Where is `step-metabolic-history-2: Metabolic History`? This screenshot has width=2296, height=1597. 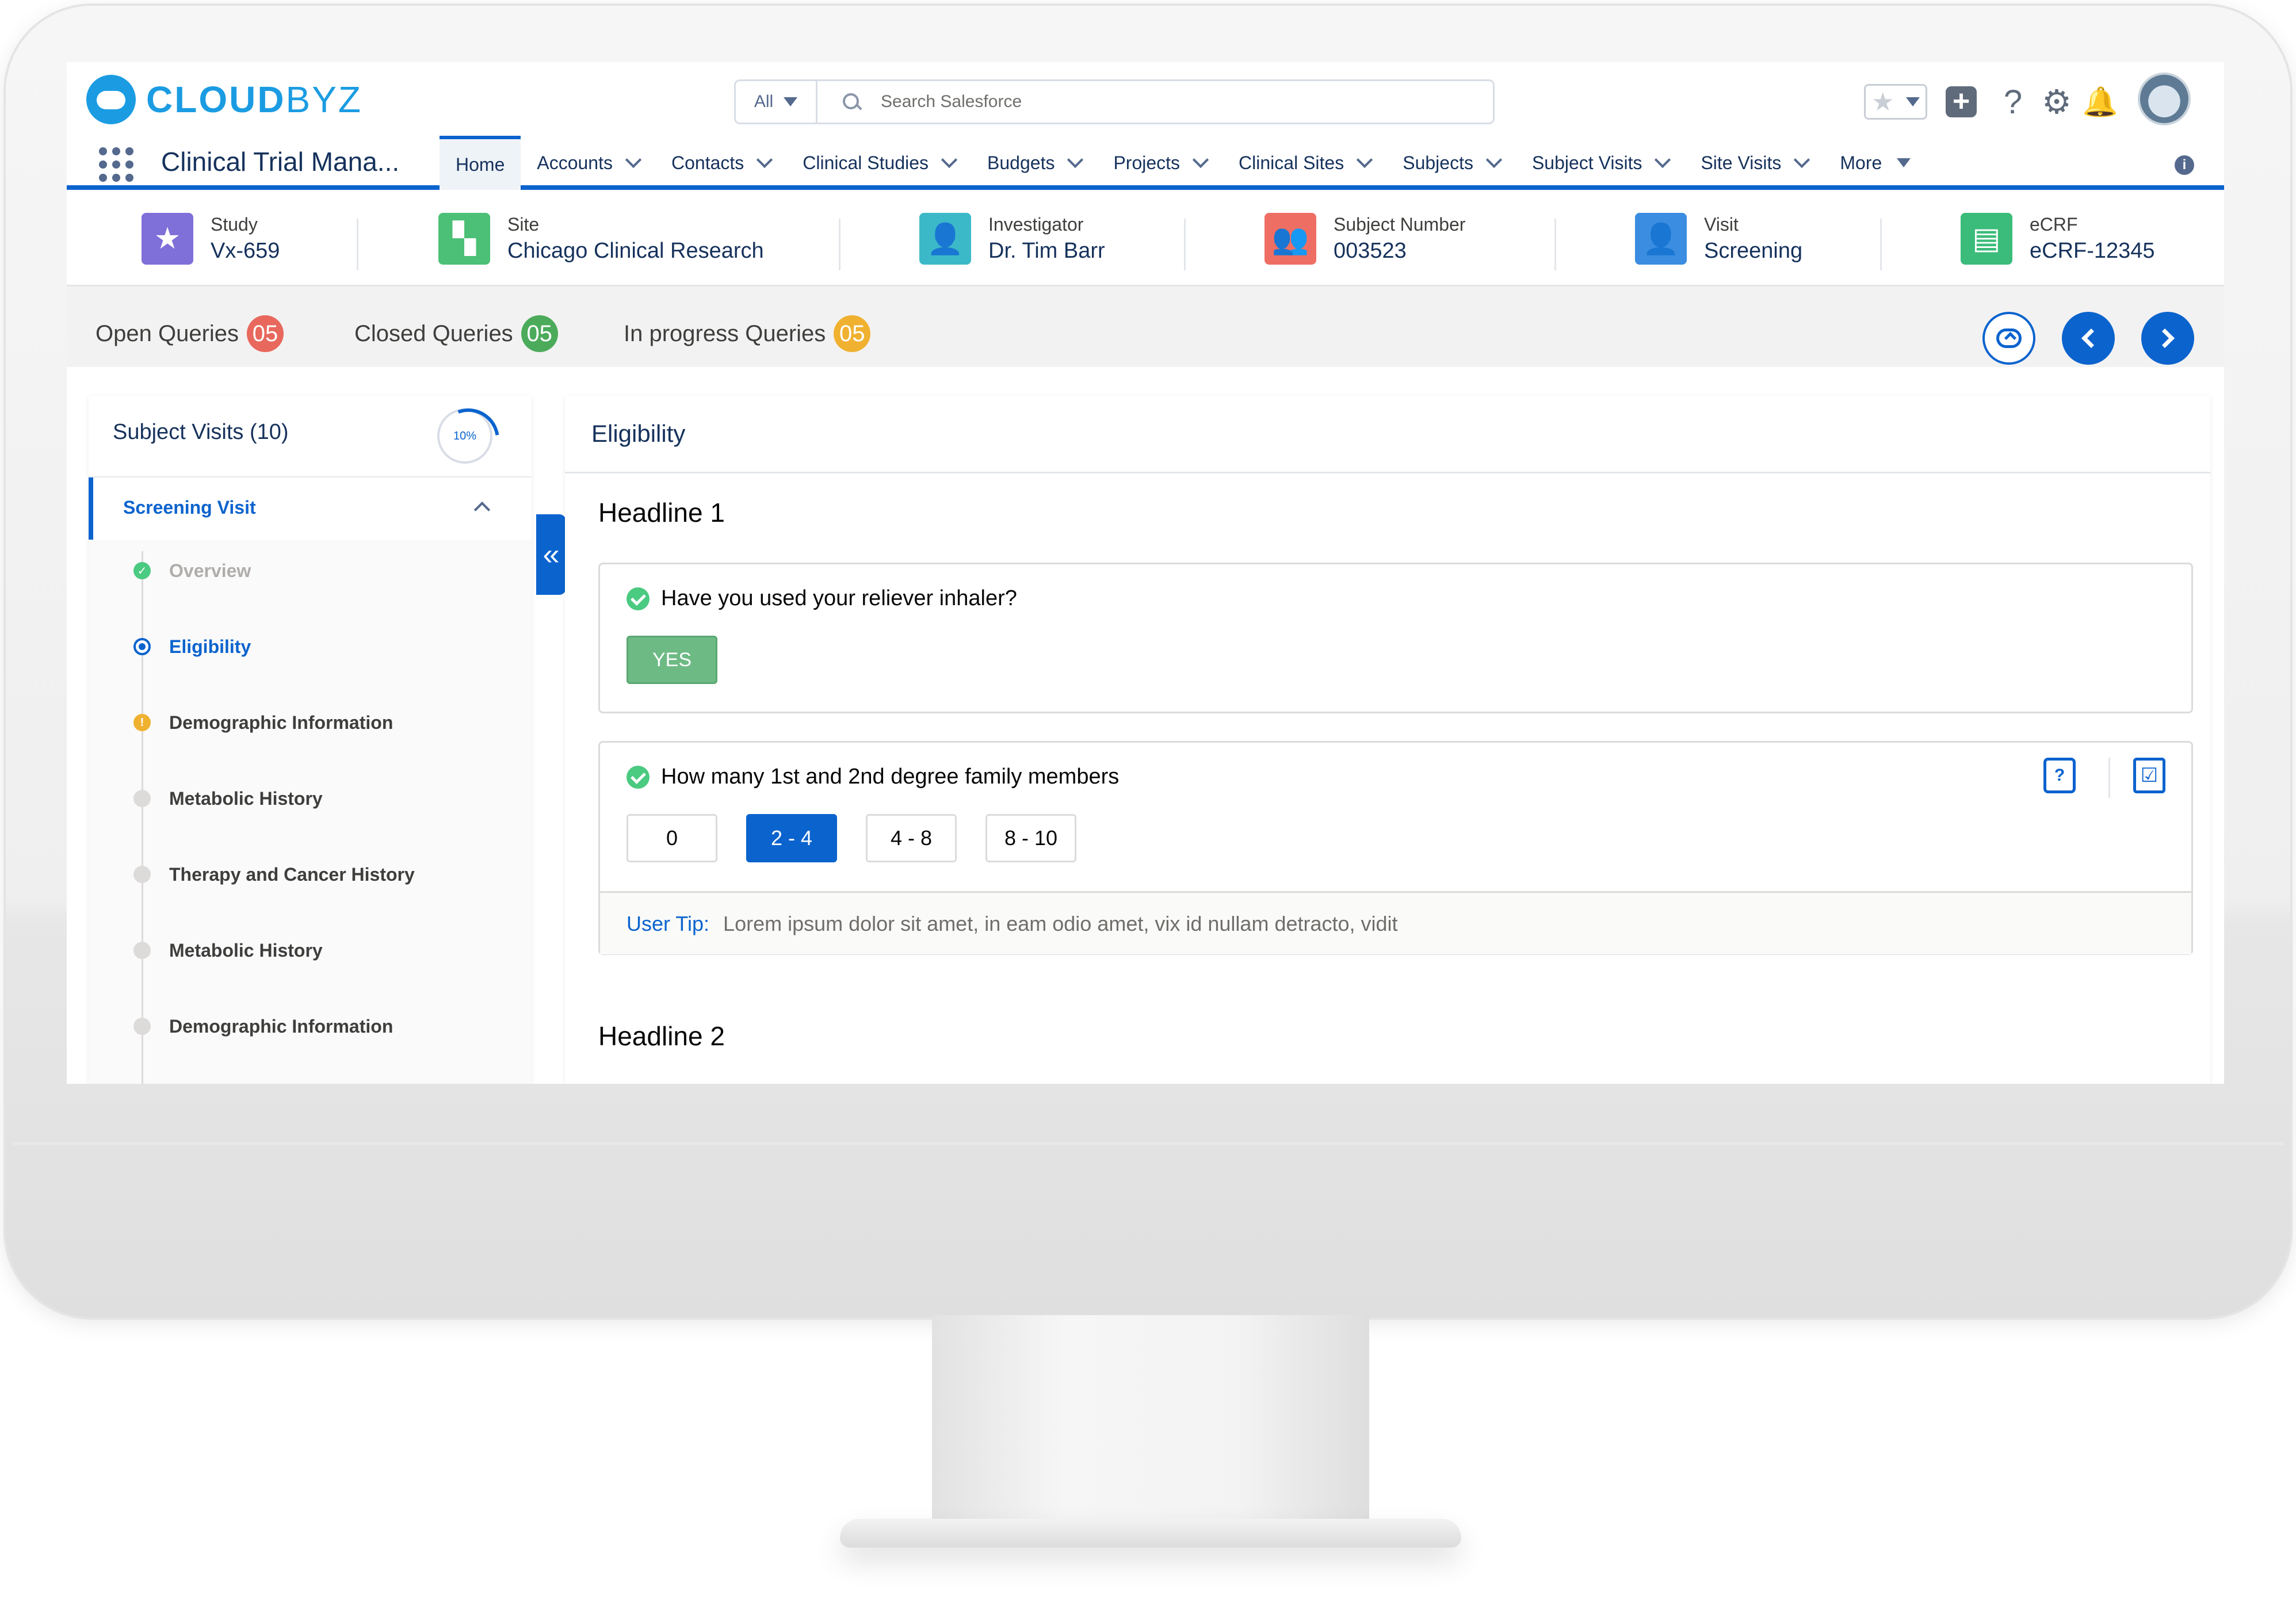
step-metabolic-history-2: Metabolic History is located at coordinates (310, 950).